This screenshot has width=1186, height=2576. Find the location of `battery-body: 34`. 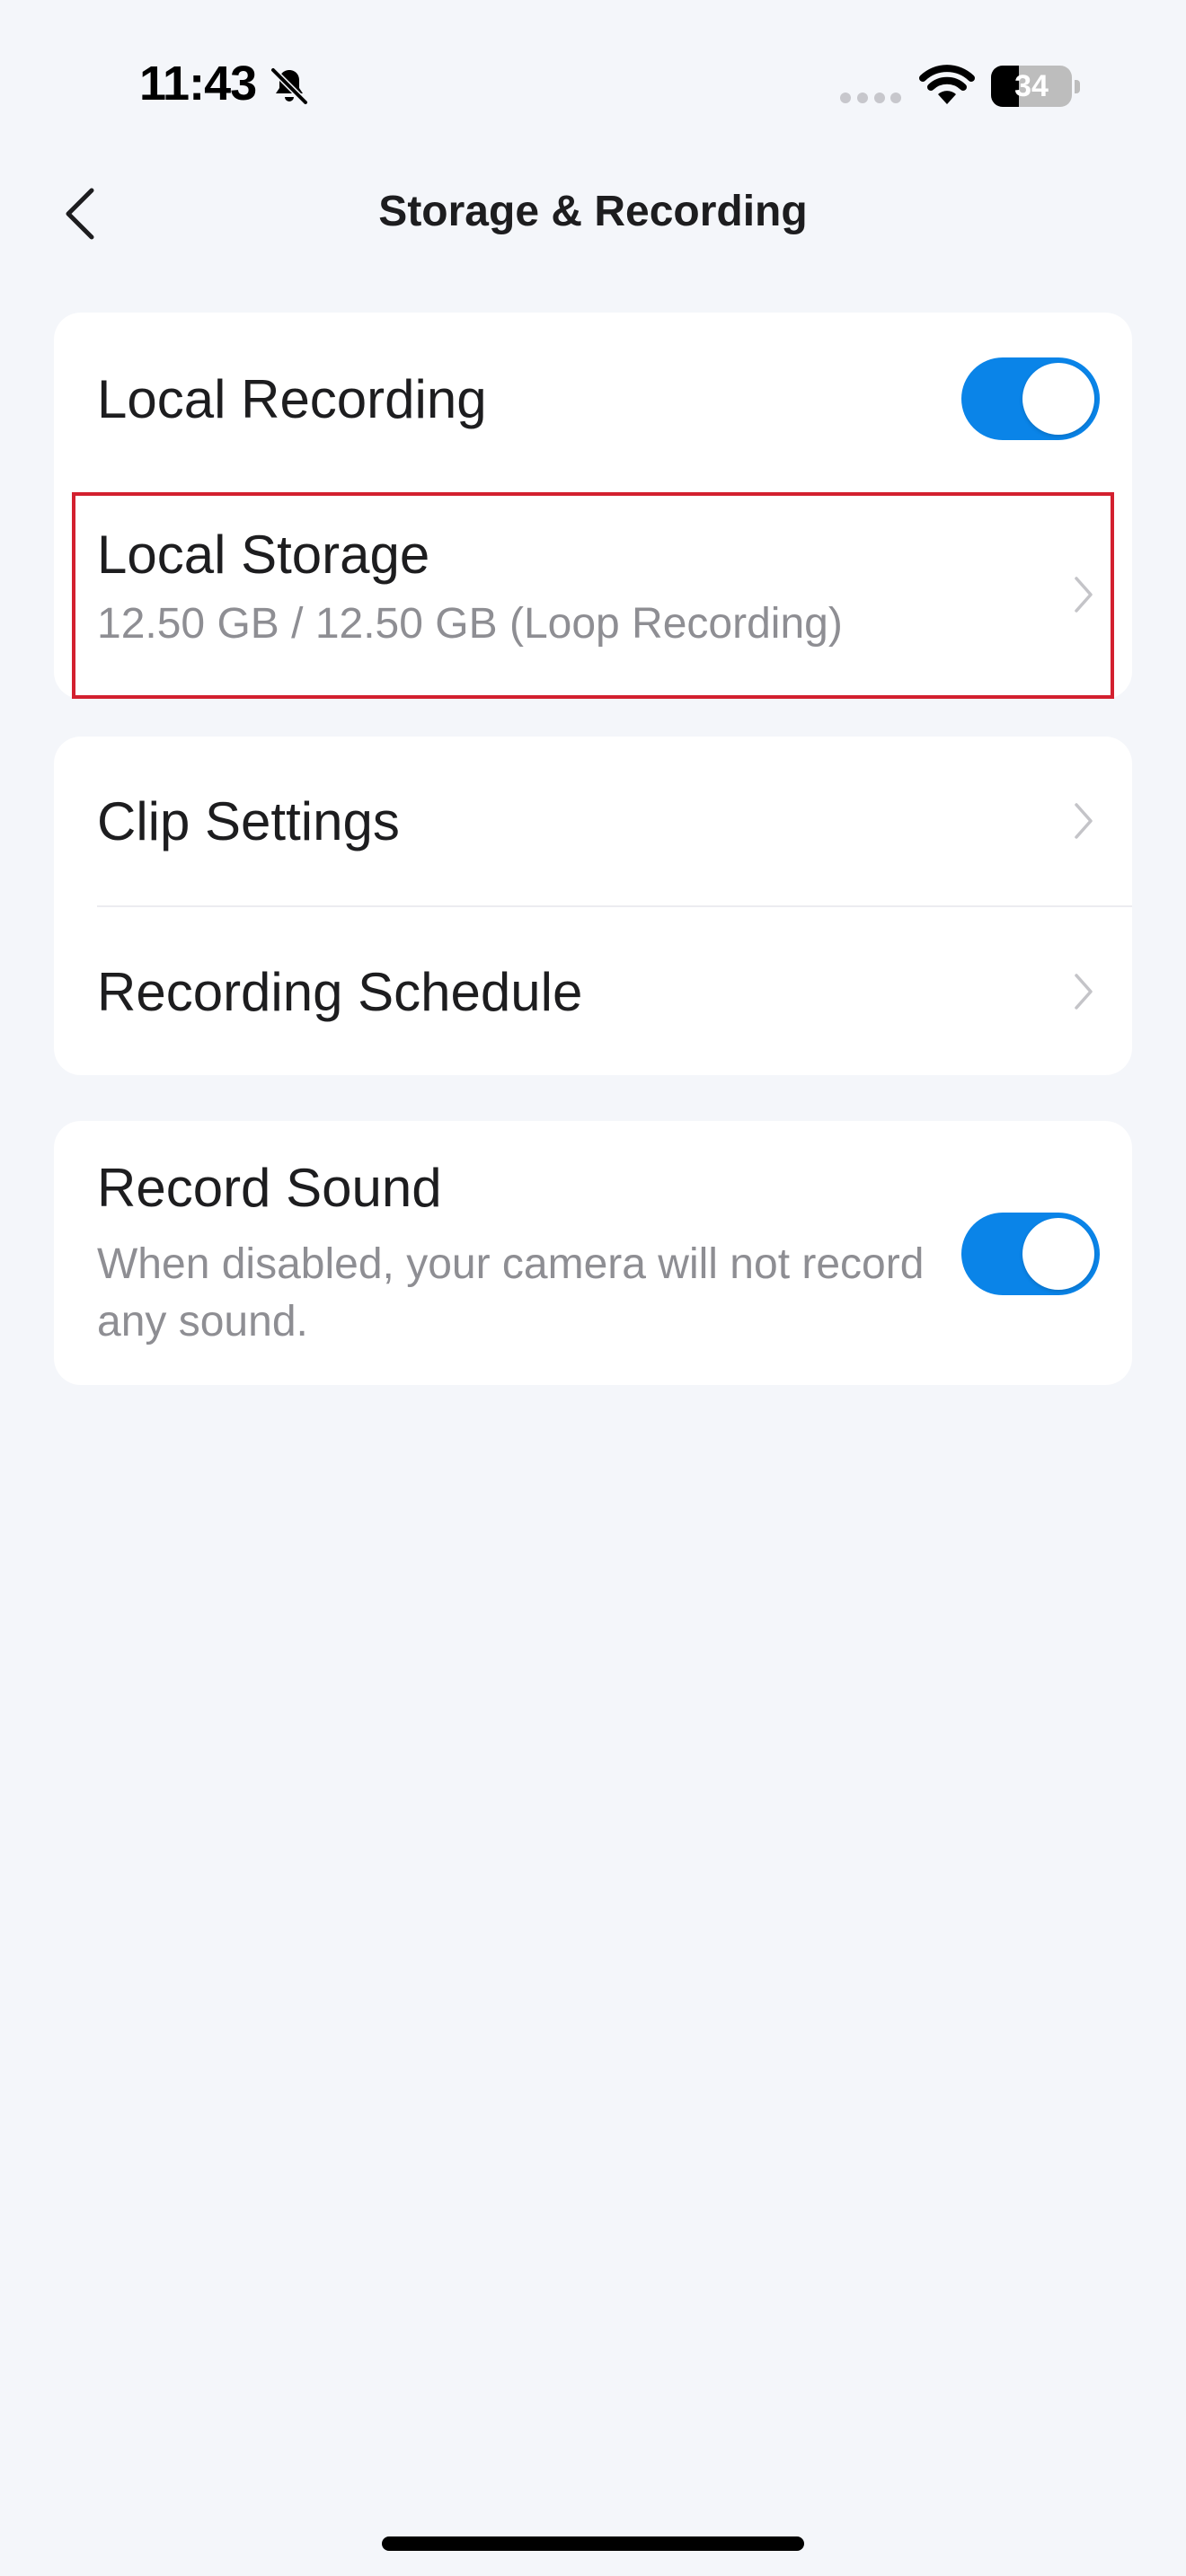

battery-body: 34 is located at coordinates (1031, 86).